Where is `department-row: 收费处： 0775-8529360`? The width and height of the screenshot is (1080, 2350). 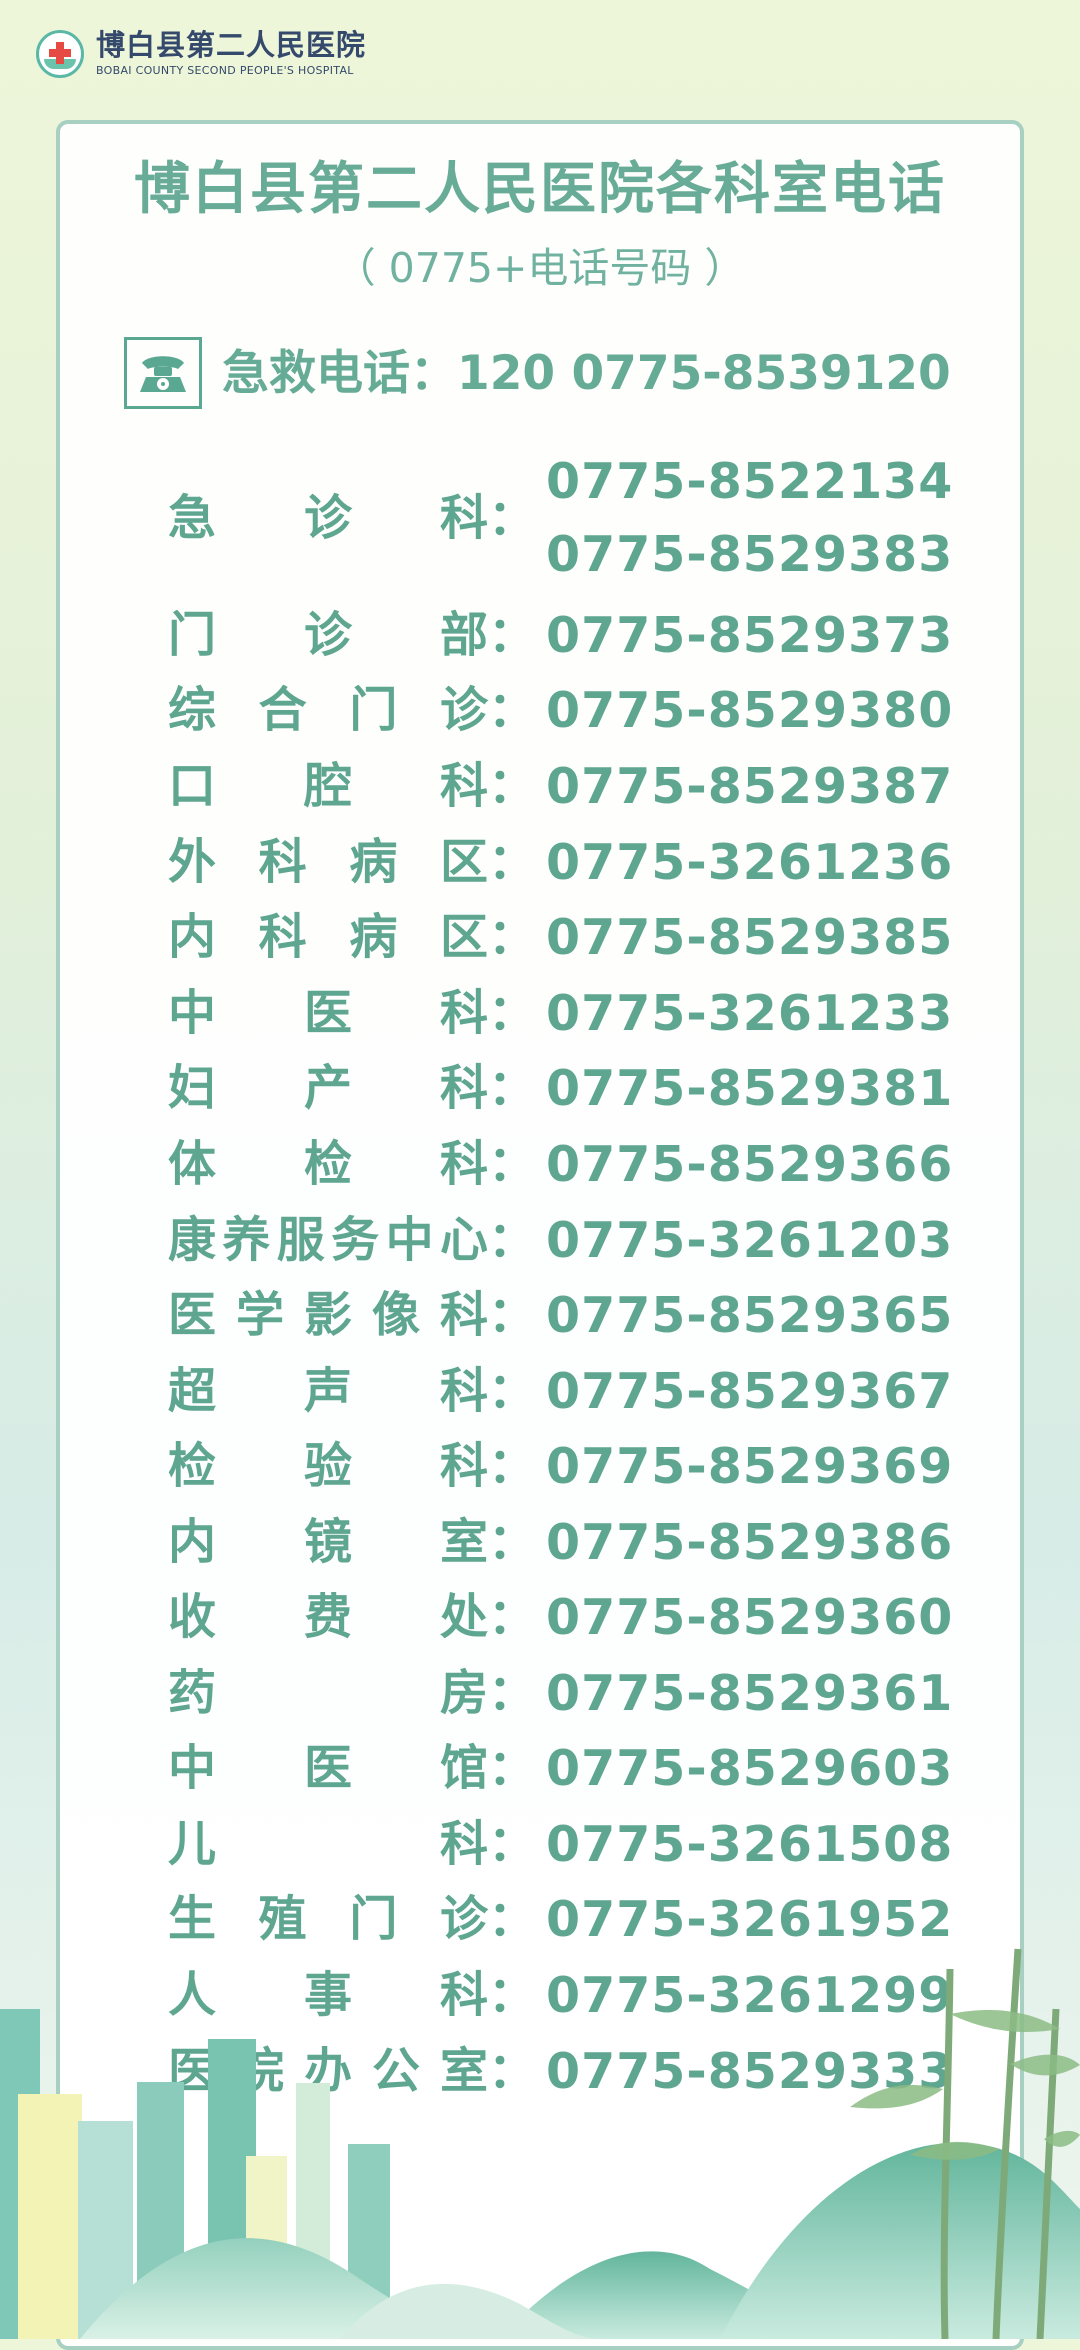
department-row: 收费处： 0775-8529360 is located at coordinates (560, 1617).